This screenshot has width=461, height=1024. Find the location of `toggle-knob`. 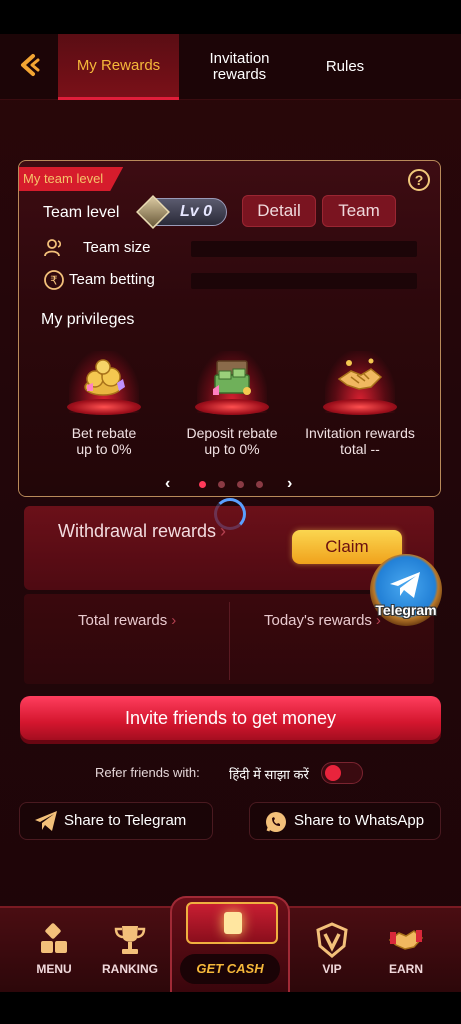

toggle-knob is located at coordinates (333, 773).